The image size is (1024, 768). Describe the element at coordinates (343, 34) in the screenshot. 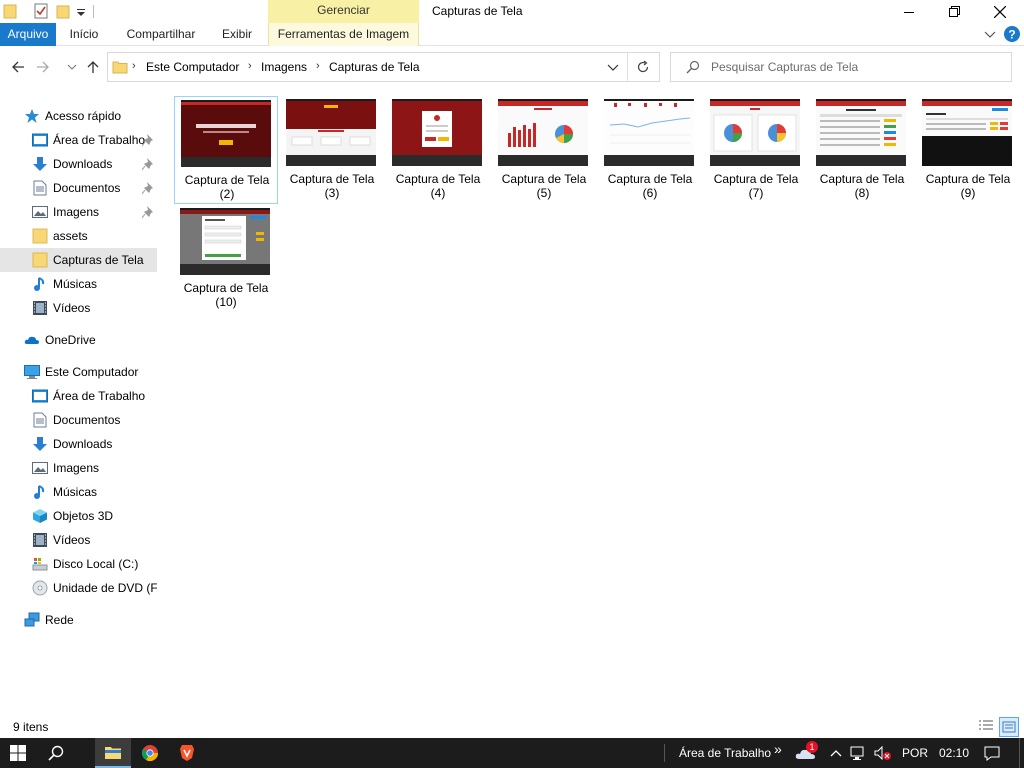

I see `tab-ferramentas-de-imagem: Ferramentas de Imagem` at that location.